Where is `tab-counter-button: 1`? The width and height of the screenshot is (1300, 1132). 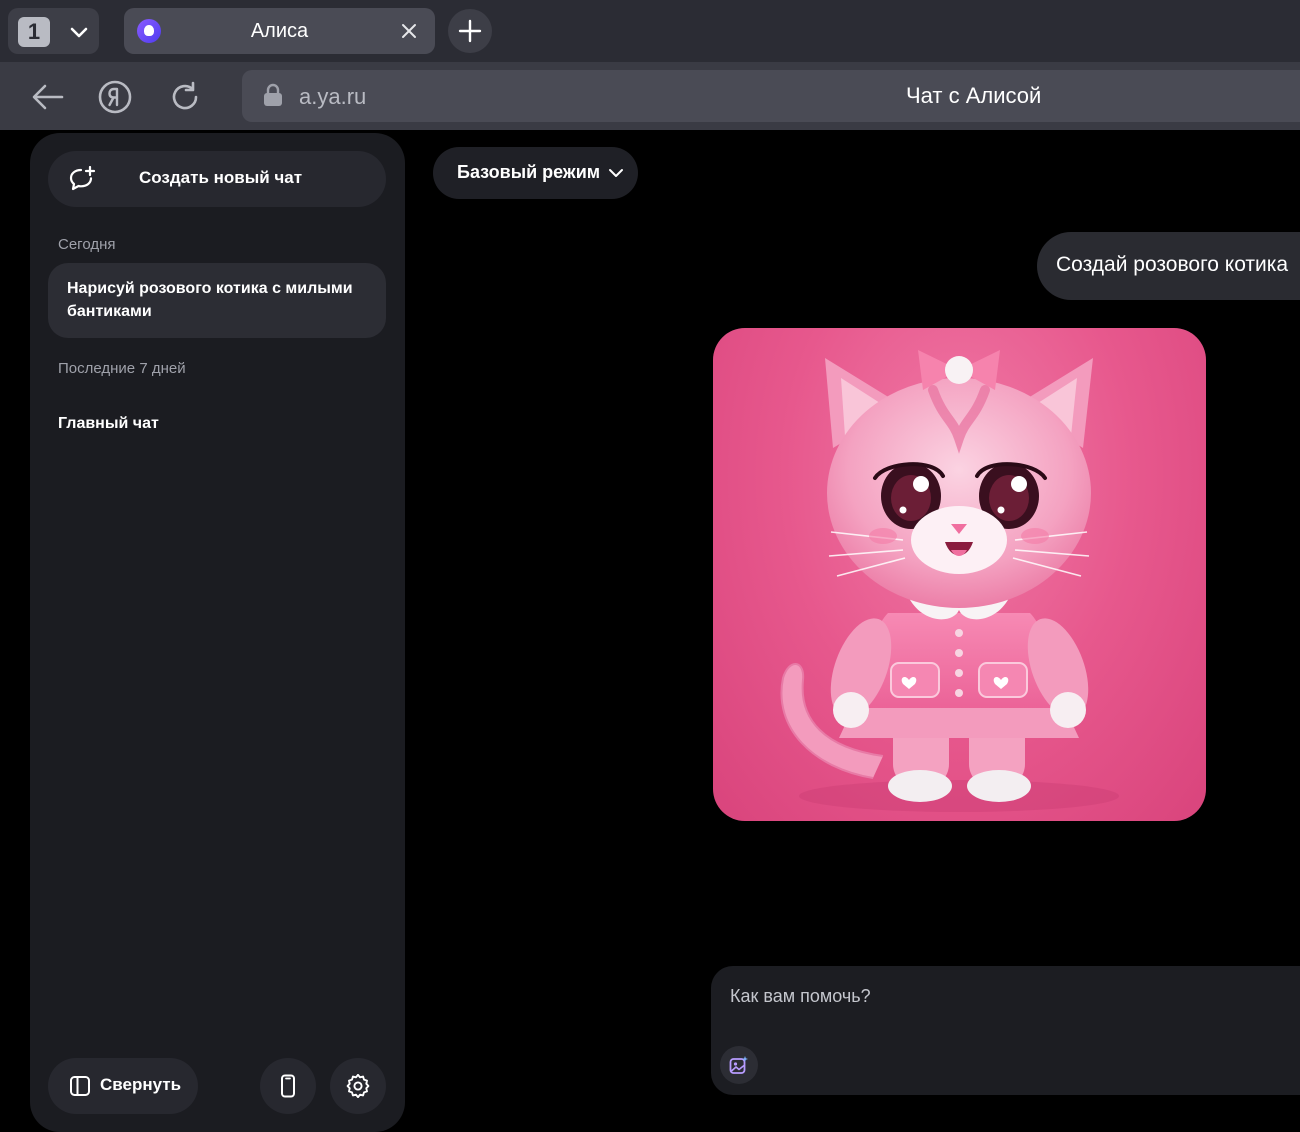 tab-counter-button: 1 is located at coordinates (53, 31).